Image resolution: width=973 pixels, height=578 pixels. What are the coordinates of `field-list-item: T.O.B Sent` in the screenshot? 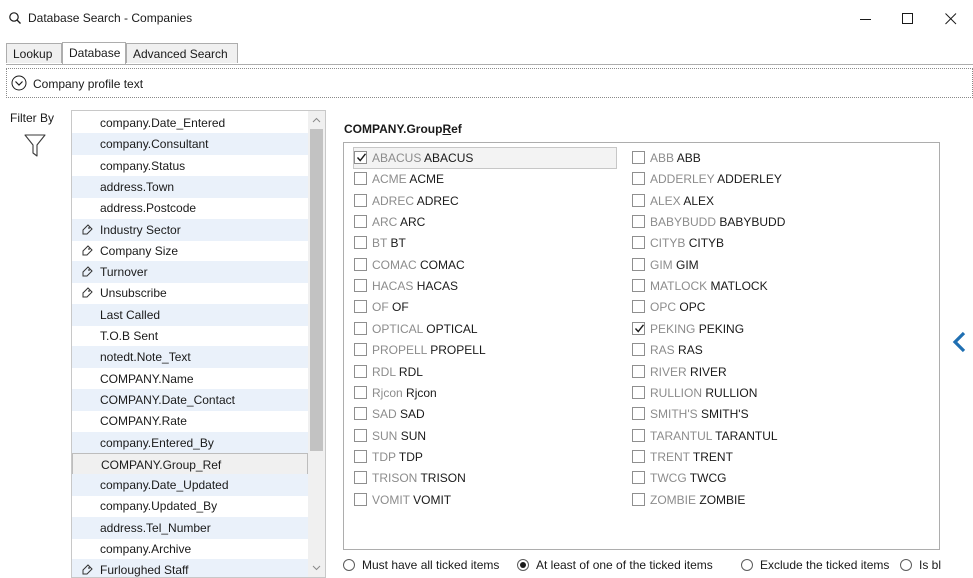 It's located at (190, 336).